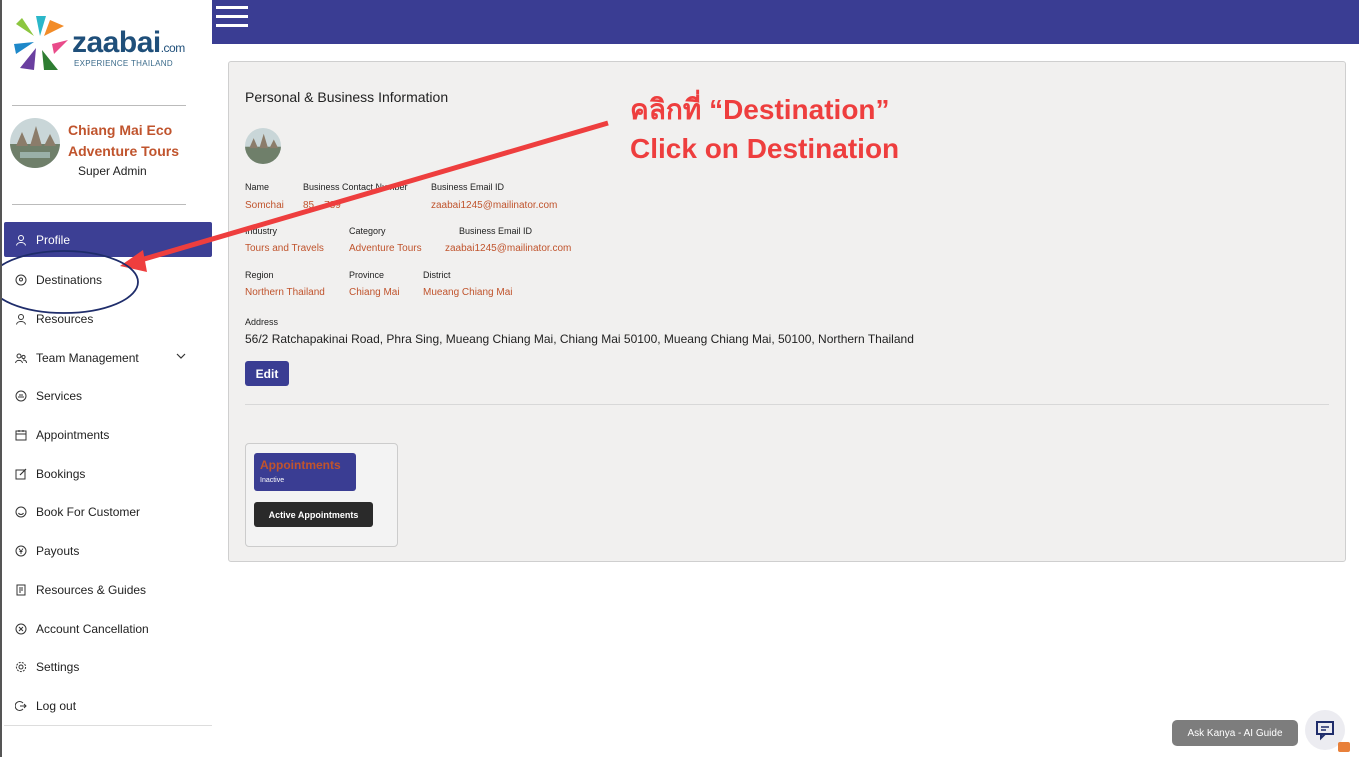 The image size is (1359, 757). Describe the element at coordinates (385, 248) in the screenshot. I see `category-value: Adventure Tours` at that location.